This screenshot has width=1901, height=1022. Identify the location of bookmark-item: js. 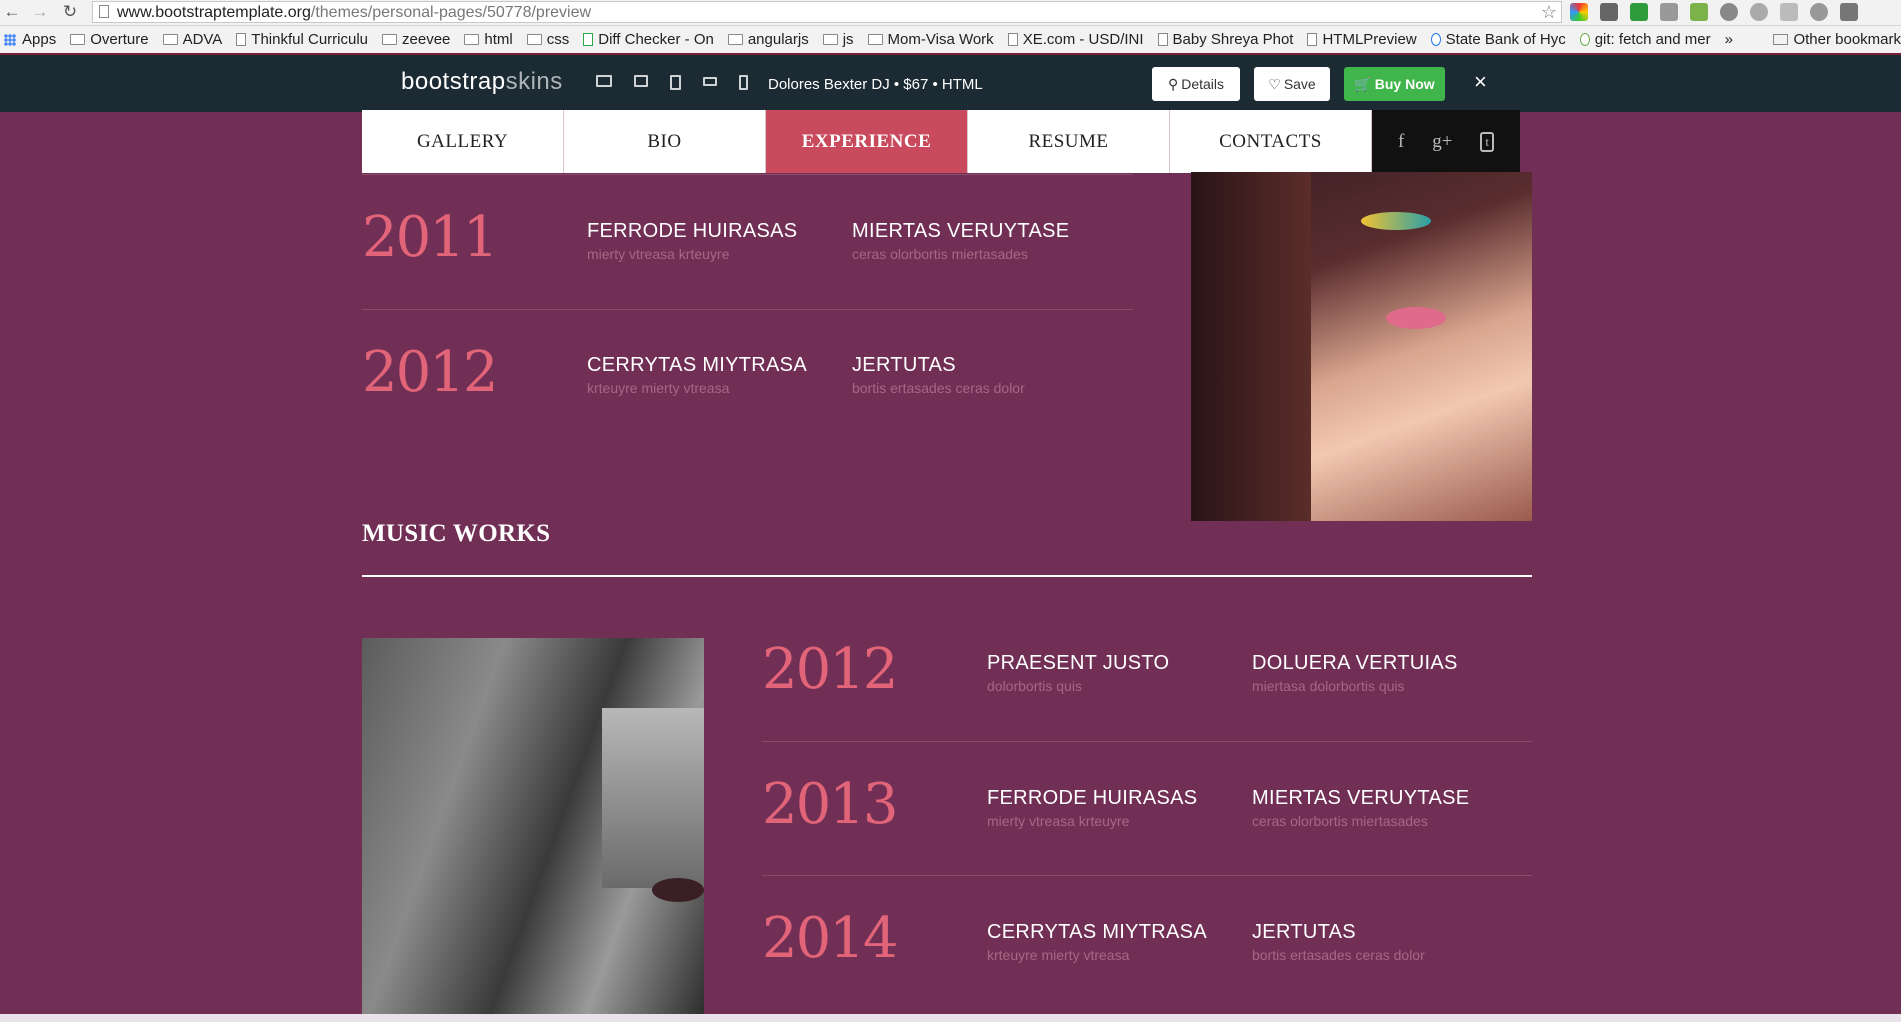
(838, 39).